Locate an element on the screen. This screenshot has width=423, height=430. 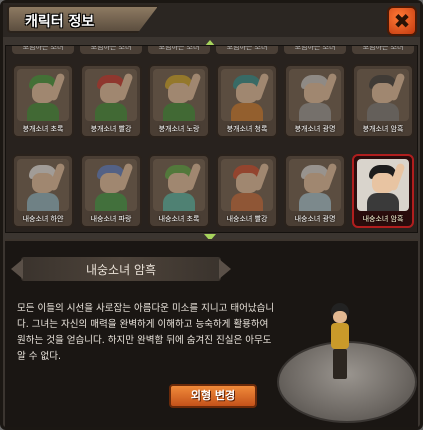
character-slot-label: 내숭소녀 하얀 is located at coordinates (43, 219).